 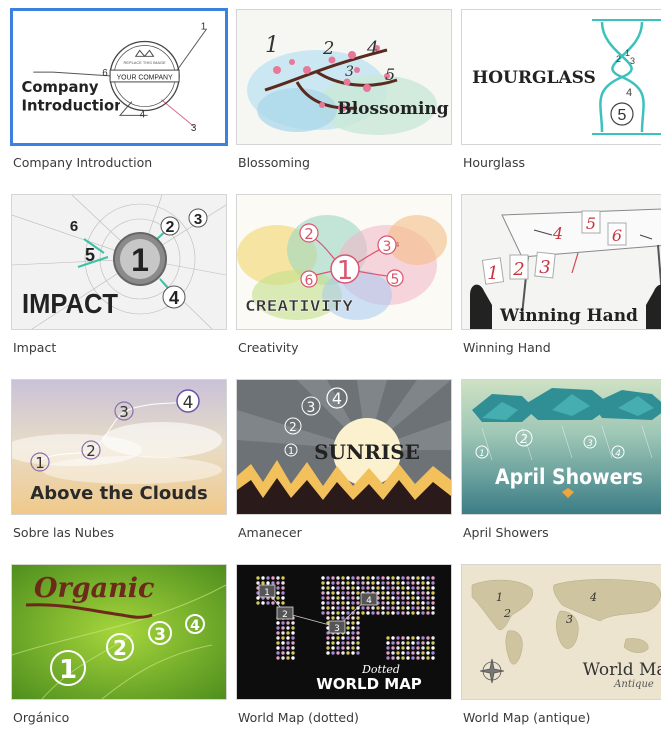 I want to click on blossoming-thumbnail-image: 1 2 3 4 5 Blossoming, so click(x=344, y=77).